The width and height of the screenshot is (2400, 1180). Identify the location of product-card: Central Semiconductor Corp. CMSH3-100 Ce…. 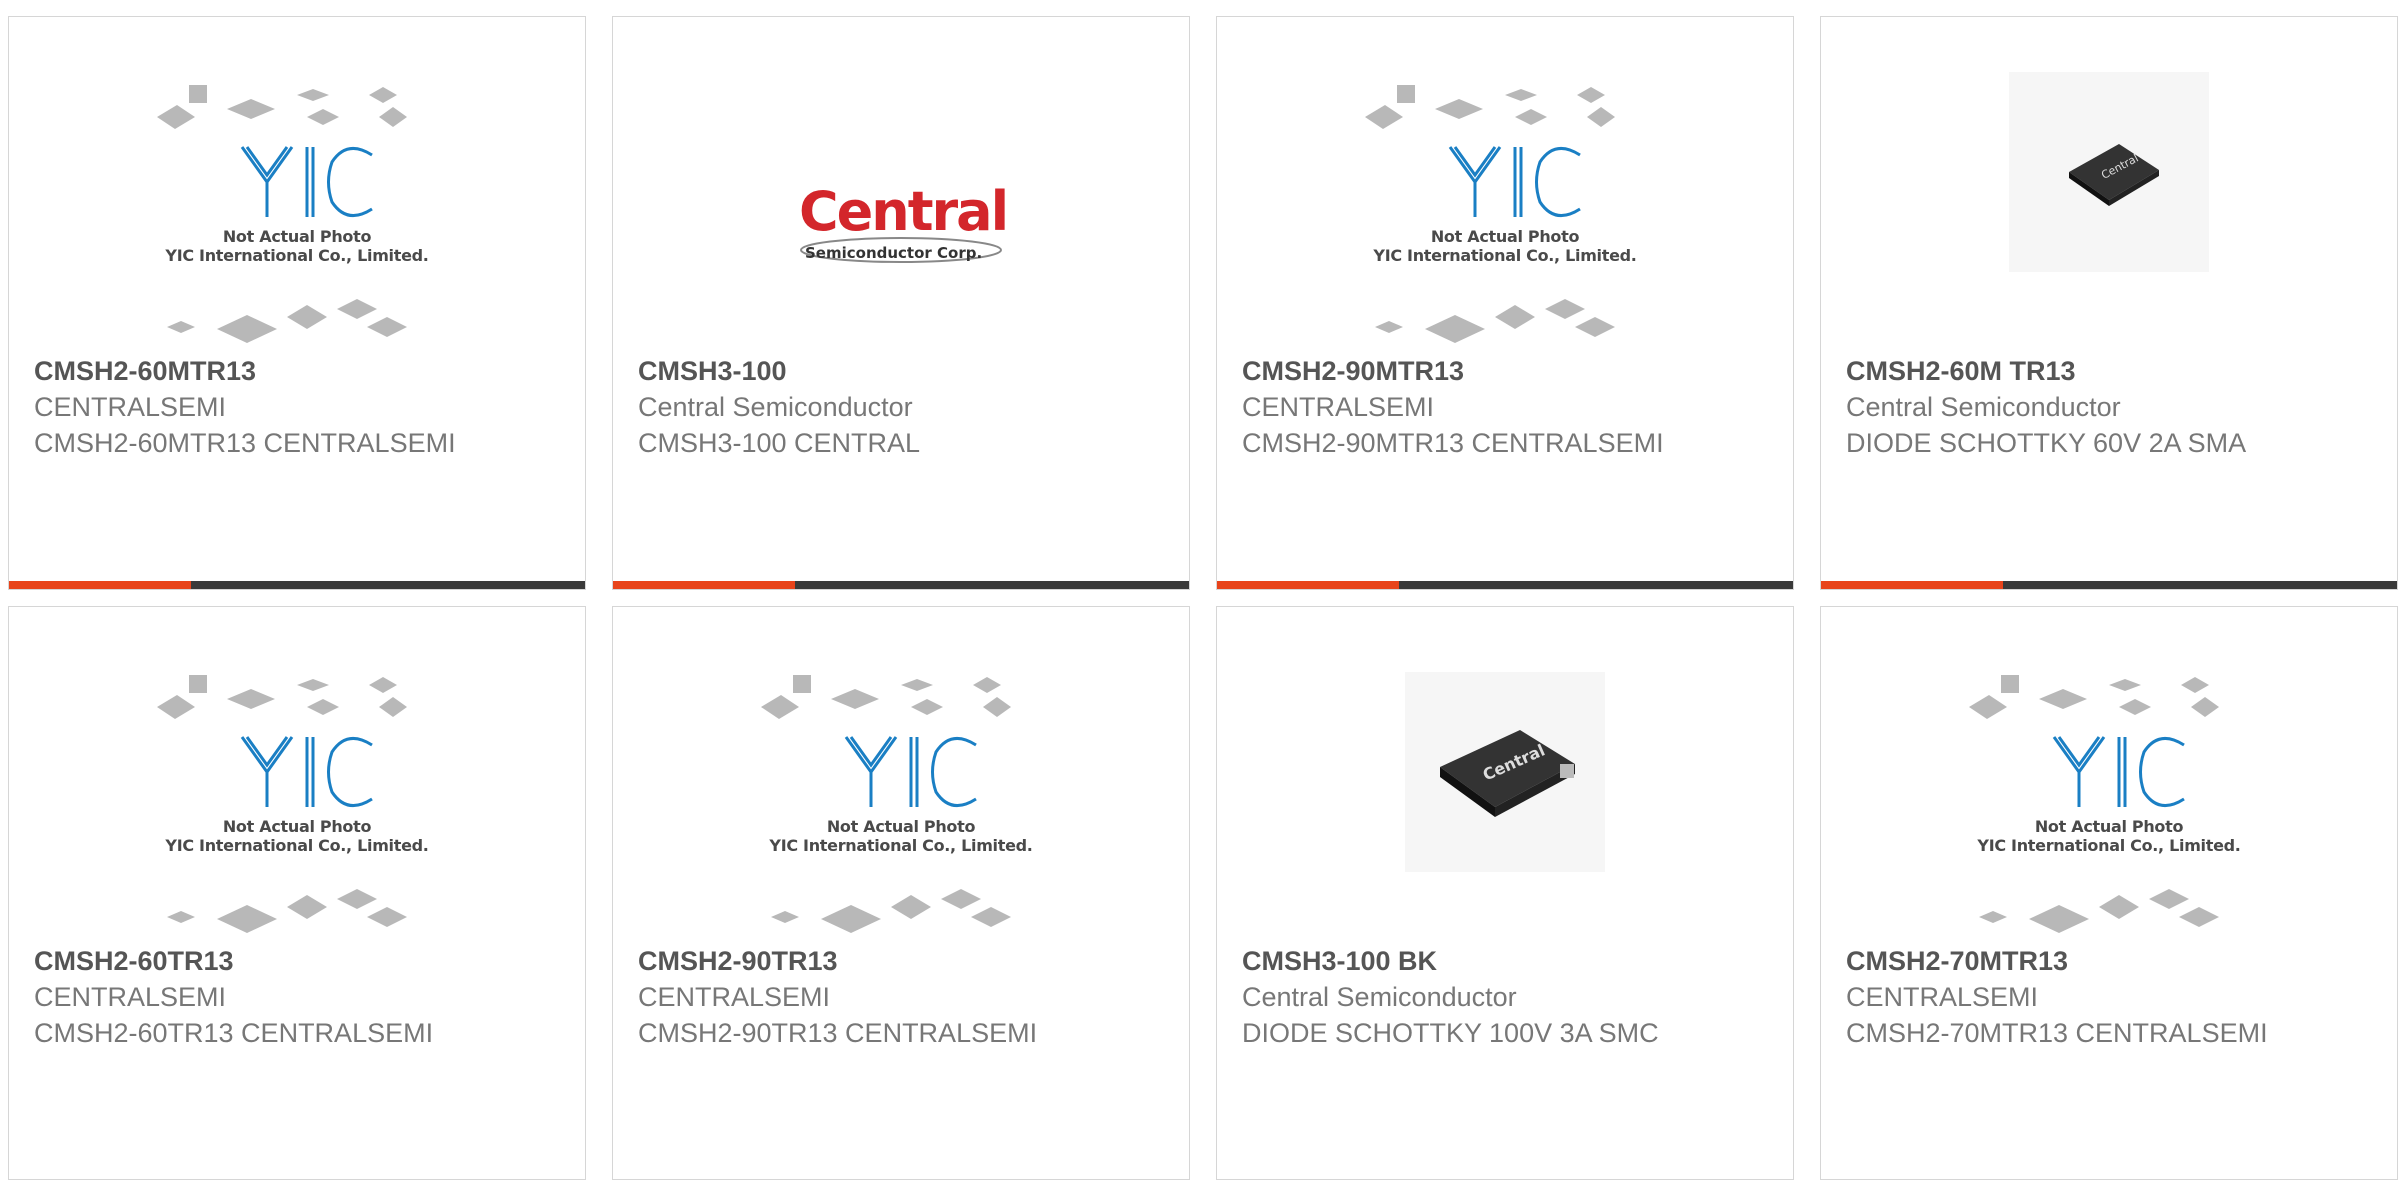
(901, 303).